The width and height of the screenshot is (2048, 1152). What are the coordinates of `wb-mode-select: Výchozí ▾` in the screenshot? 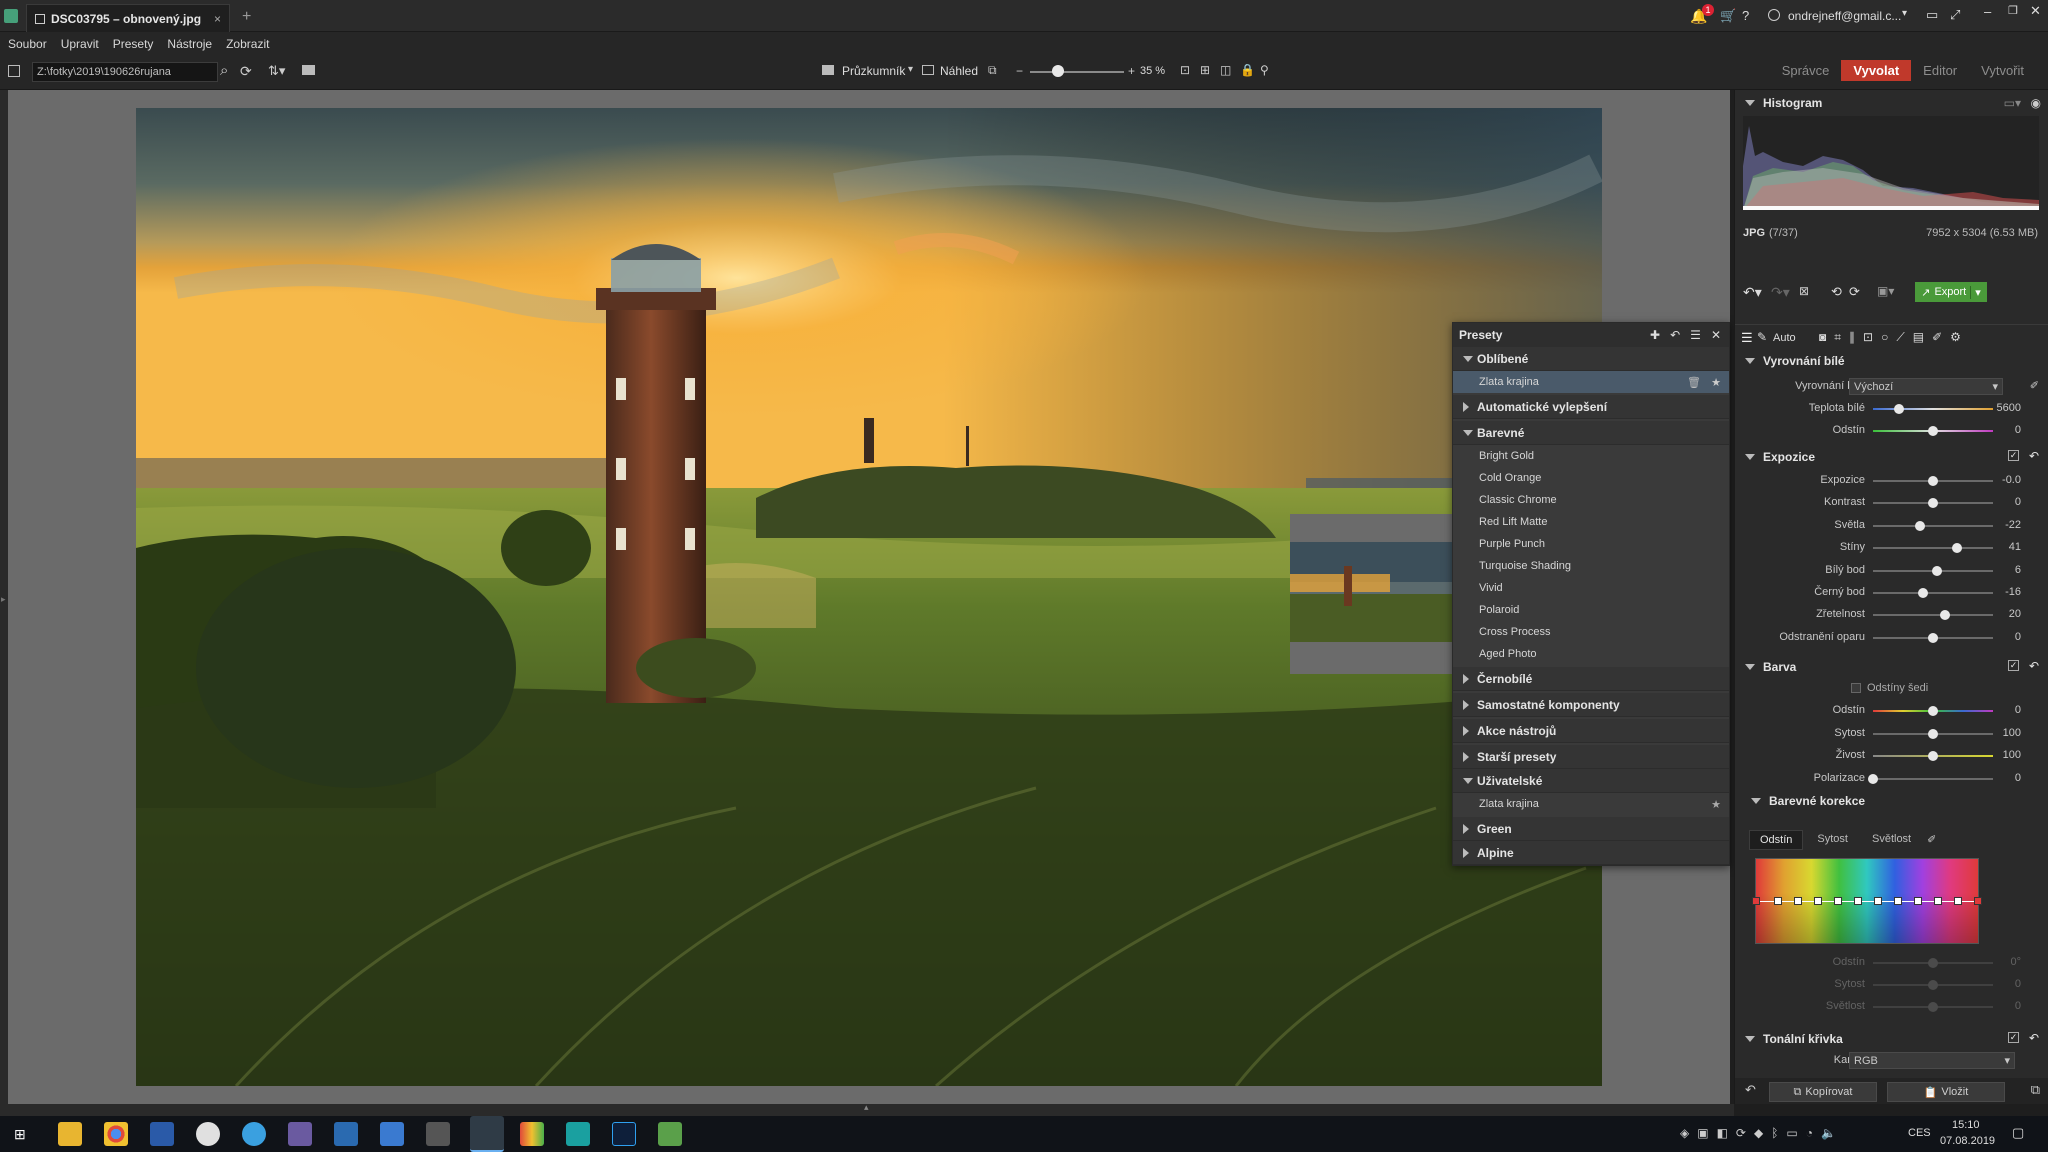 It's located at (1926, 386).